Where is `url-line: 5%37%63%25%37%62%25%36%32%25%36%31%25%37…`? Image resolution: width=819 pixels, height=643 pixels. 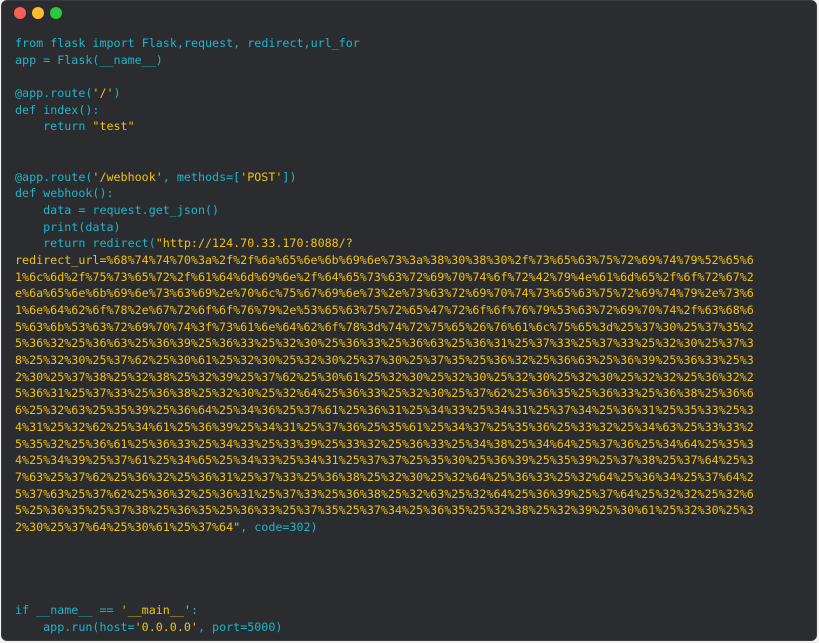
url-line: 5%37%63%25%37%62%25%36%32%25%36%31%25%37… is located at coordinates (384, 493).